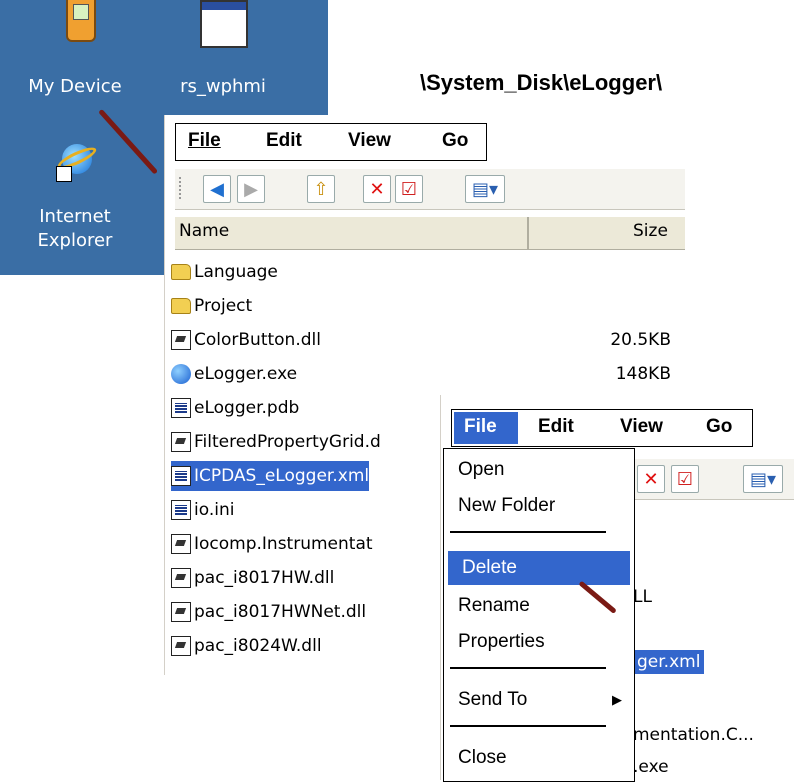 The width and height of the screenshot is (794, 782). I want to click on file-row: ColorButton.dll 20.5KB, so click(421, 340).